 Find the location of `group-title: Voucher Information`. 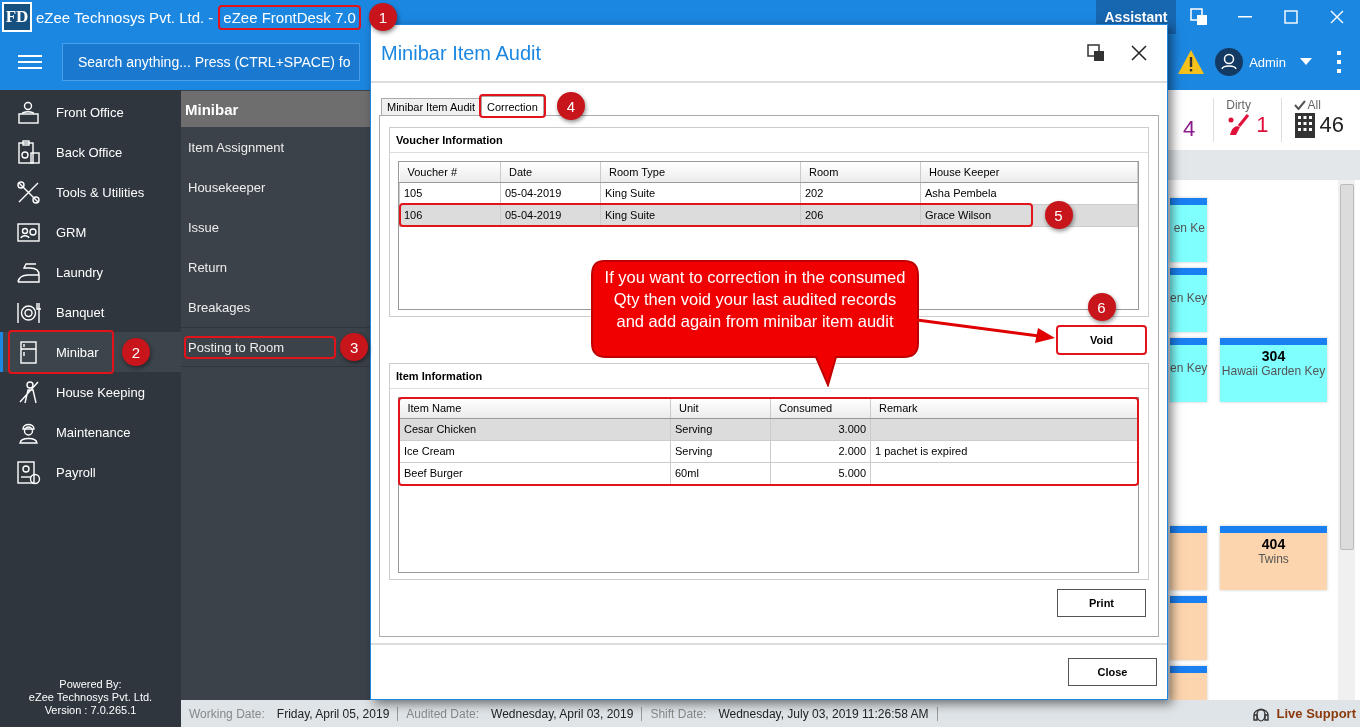

group-title: Voucher Information is located at coordinates (769, 140).